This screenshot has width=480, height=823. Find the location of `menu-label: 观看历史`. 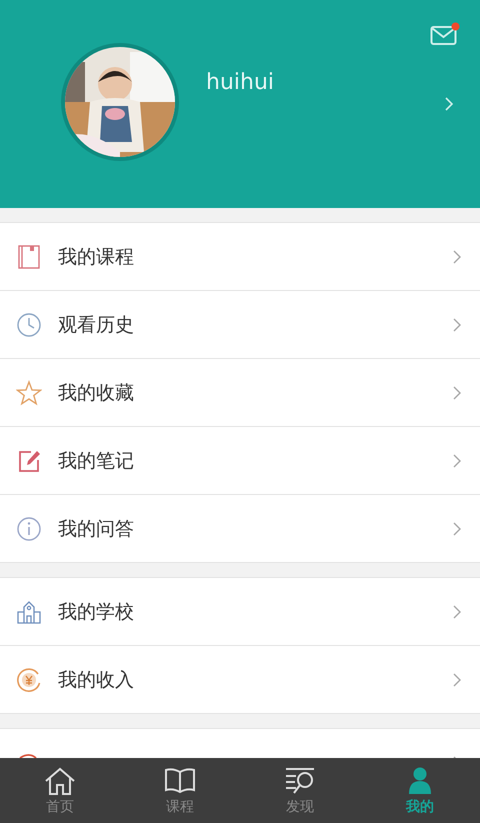

menu-label: 观看历史 is located at coordinates (96, 325).